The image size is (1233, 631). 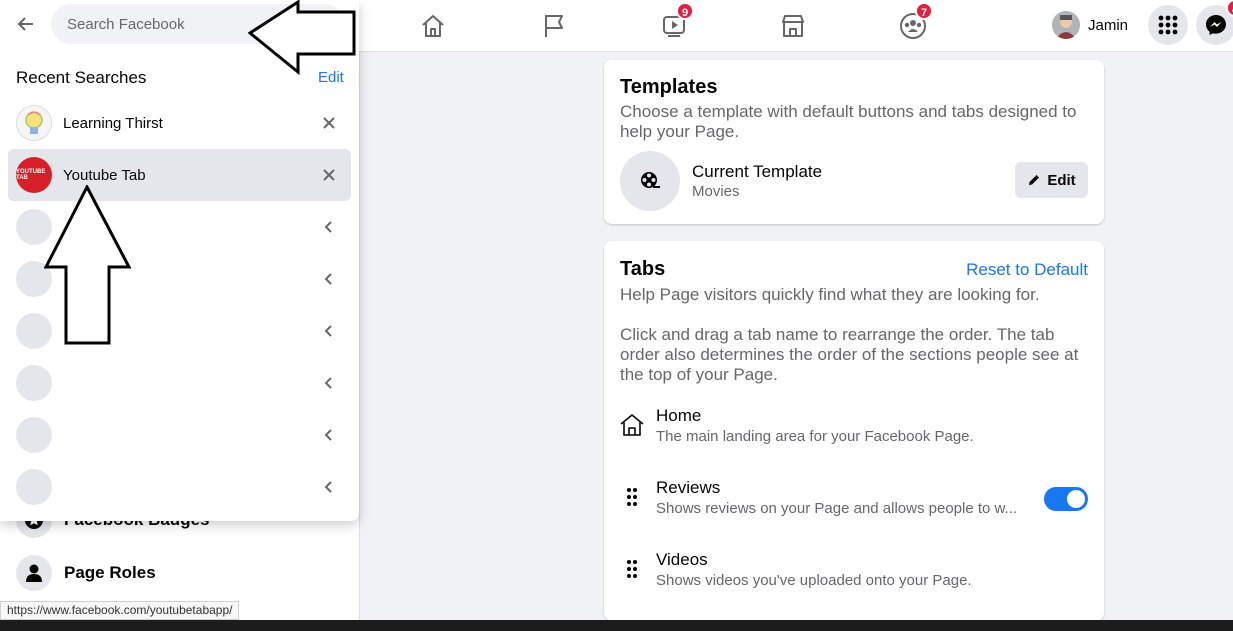 What do you see at coordinates (682, 559) in the screenshot?
I see `tab-name: Videos` at bounding box center [682, 559].